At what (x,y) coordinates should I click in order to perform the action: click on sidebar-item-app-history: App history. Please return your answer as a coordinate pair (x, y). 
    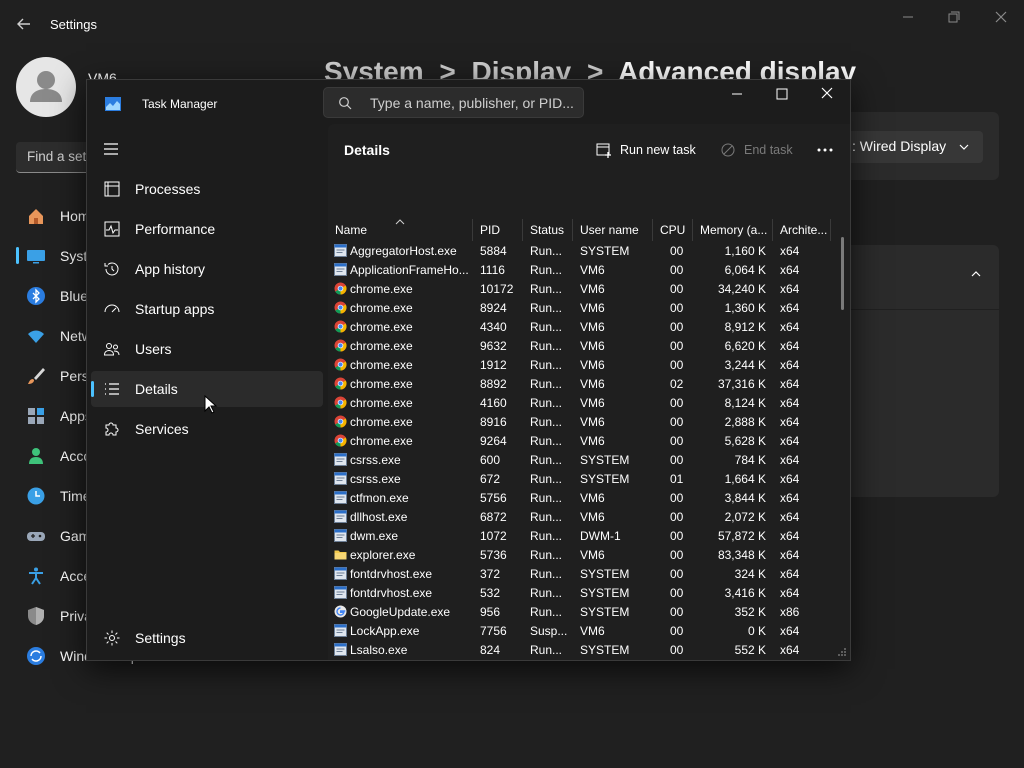
    Looking at the image, I should click on (207, 269).